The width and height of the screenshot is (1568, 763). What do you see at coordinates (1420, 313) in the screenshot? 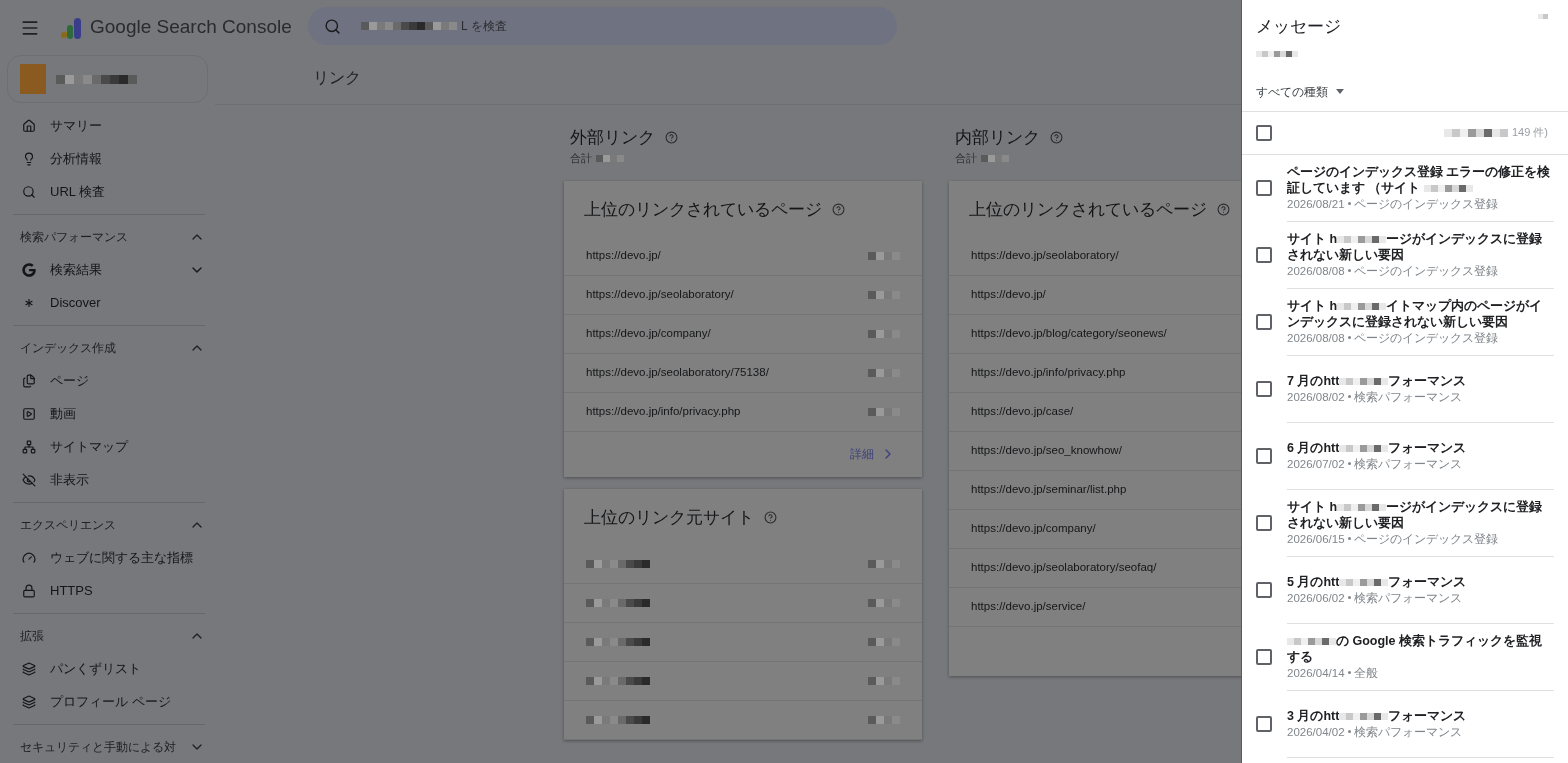
I see `message-title: サイト h イトマップ内のページがインデックスに登録されない新しい要因` at bounding box center [1420, 313].